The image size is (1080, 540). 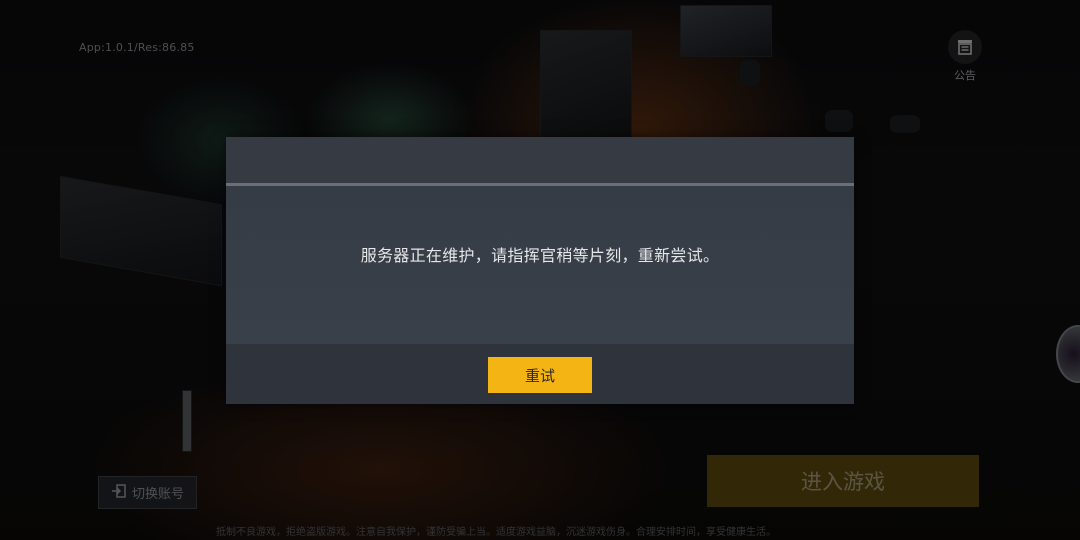 What do you see at coordinates (540, 160) in the screenshot?
I see `dialog-header` at bounding box center [540, 160].